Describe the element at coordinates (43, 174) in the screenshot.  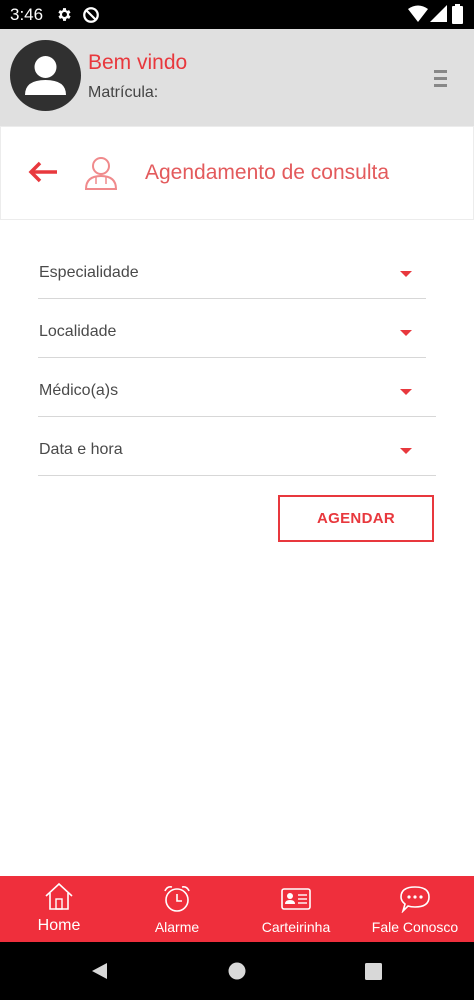
I see `arrow-left-icon` at that location.